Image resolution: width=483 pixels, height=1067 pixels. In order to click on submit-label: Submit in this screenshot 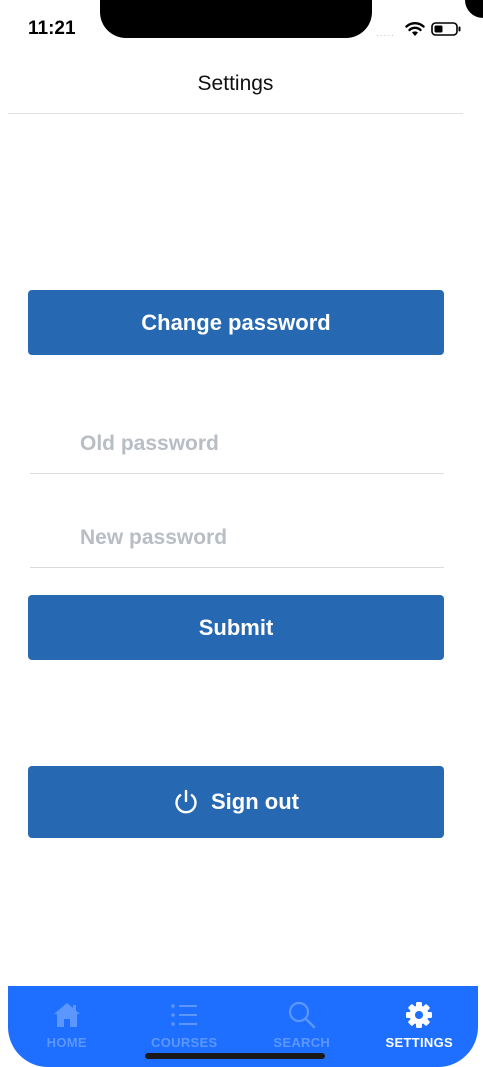, I will do `click(236, 627)`.